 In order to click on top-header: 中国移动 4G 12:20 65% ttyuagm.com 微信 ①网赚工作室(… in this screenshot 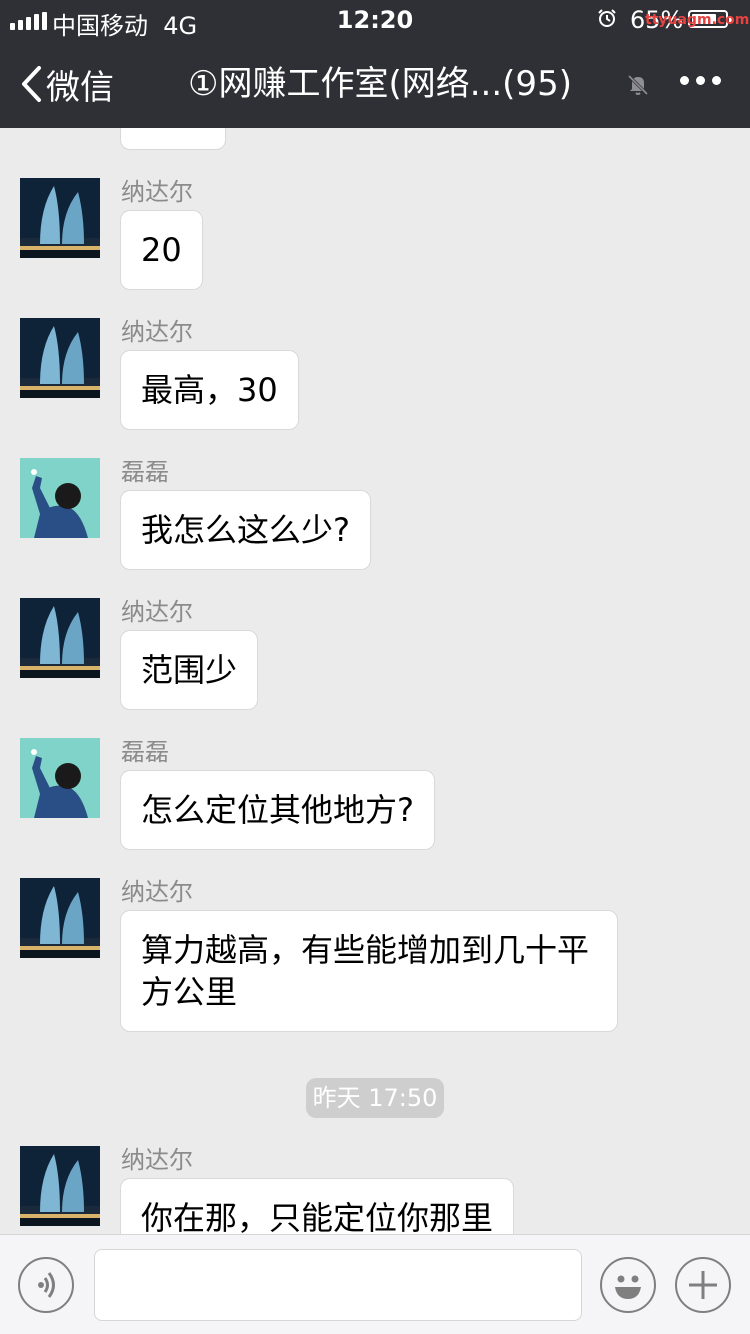, I will do `click(375, 64)`.